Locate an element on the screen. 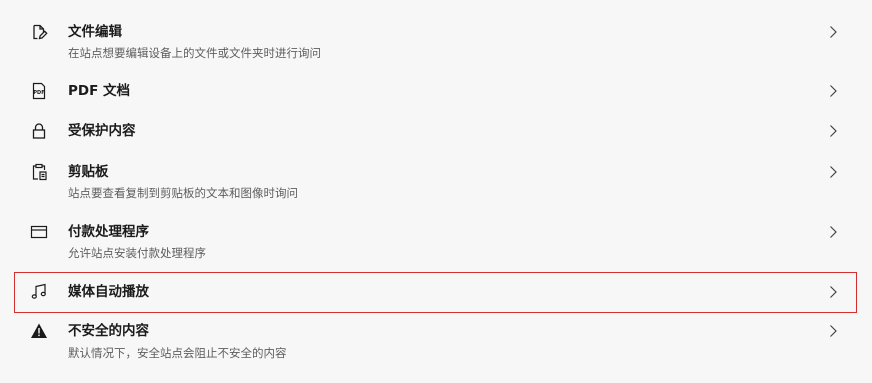 This screenshot has height=383, width=872. permission-description: 在站点想要编辑设备上的文件或文件夹时进行询问 is located at coordinates (194, 53).